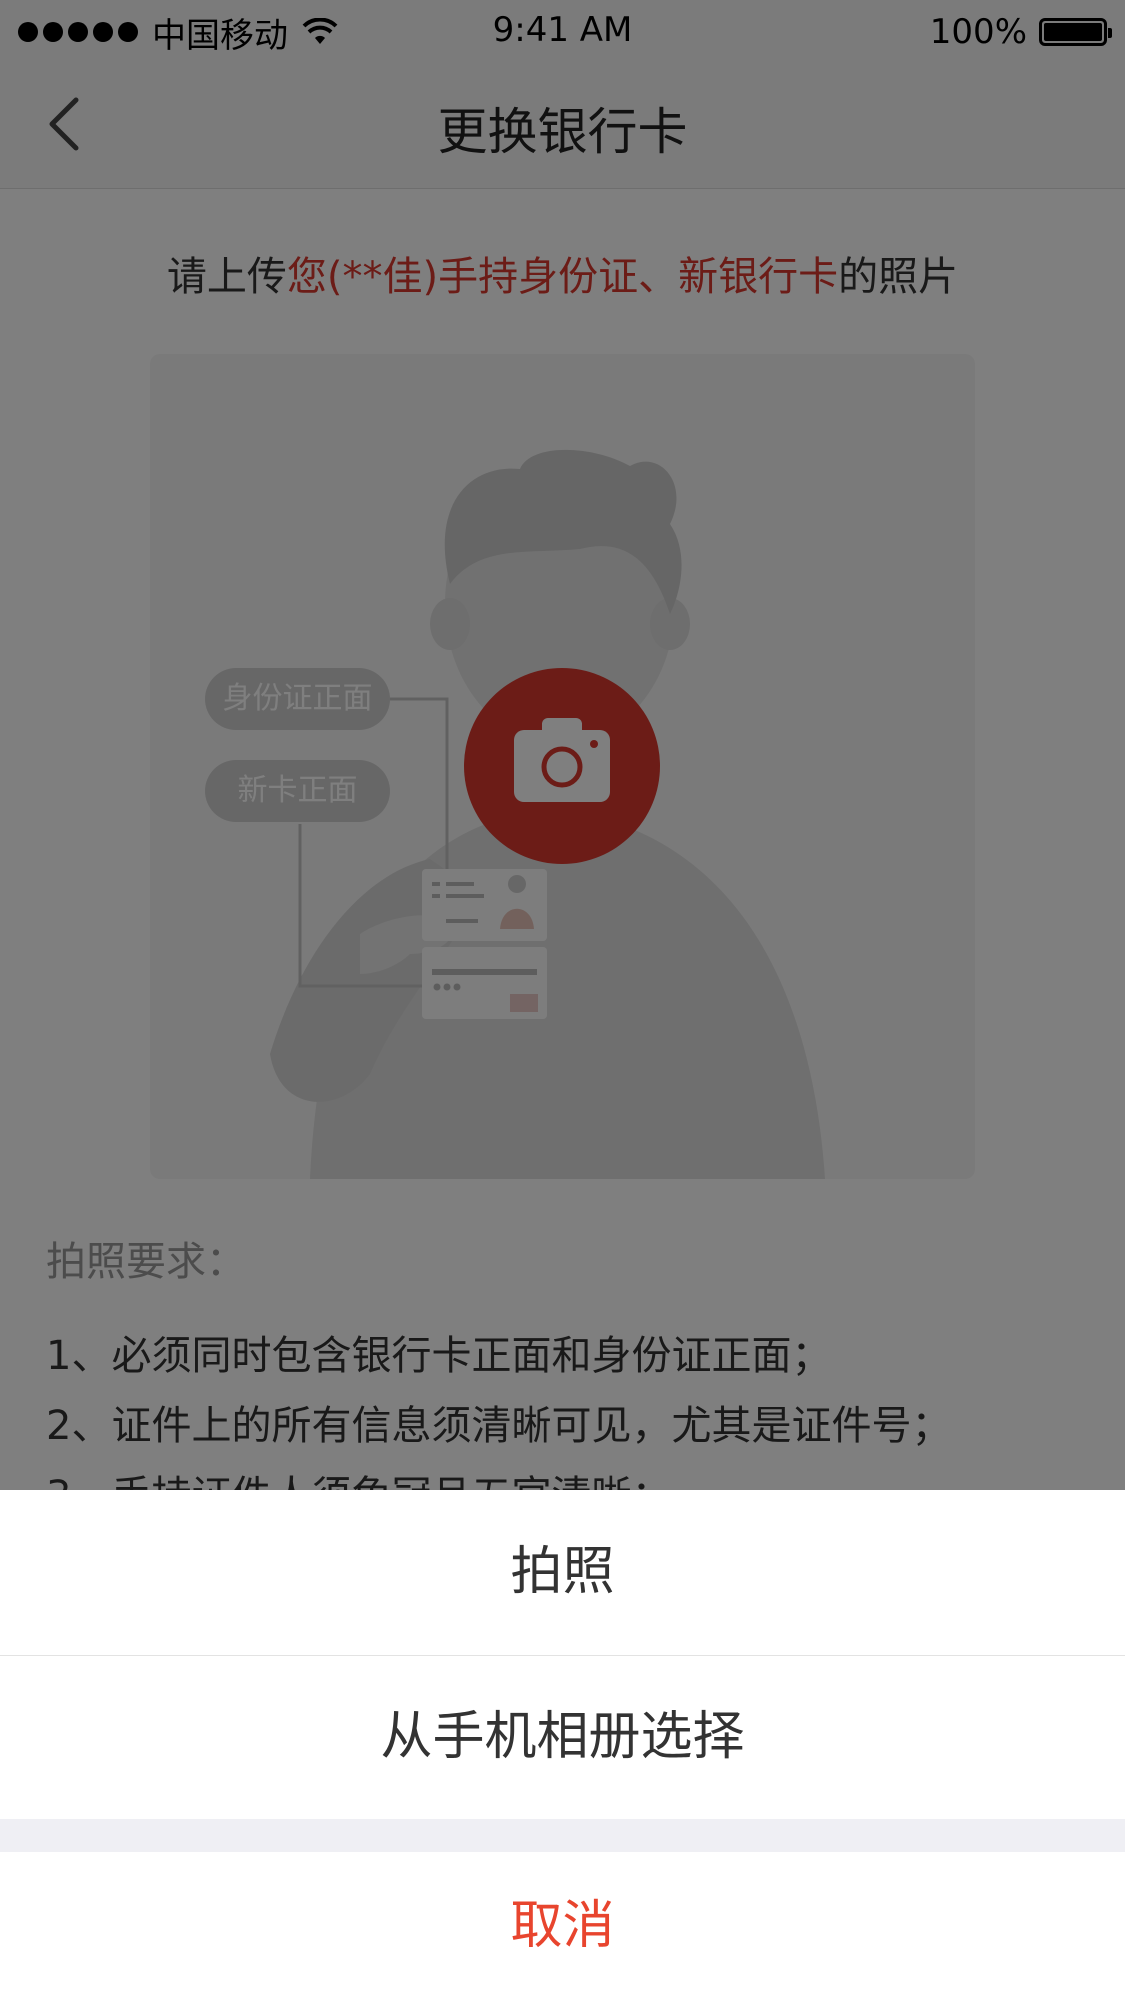 The image size is (1125, 2001). I want to click on choose-from-album-button: 从手机相册选择, so click(562, 1737).